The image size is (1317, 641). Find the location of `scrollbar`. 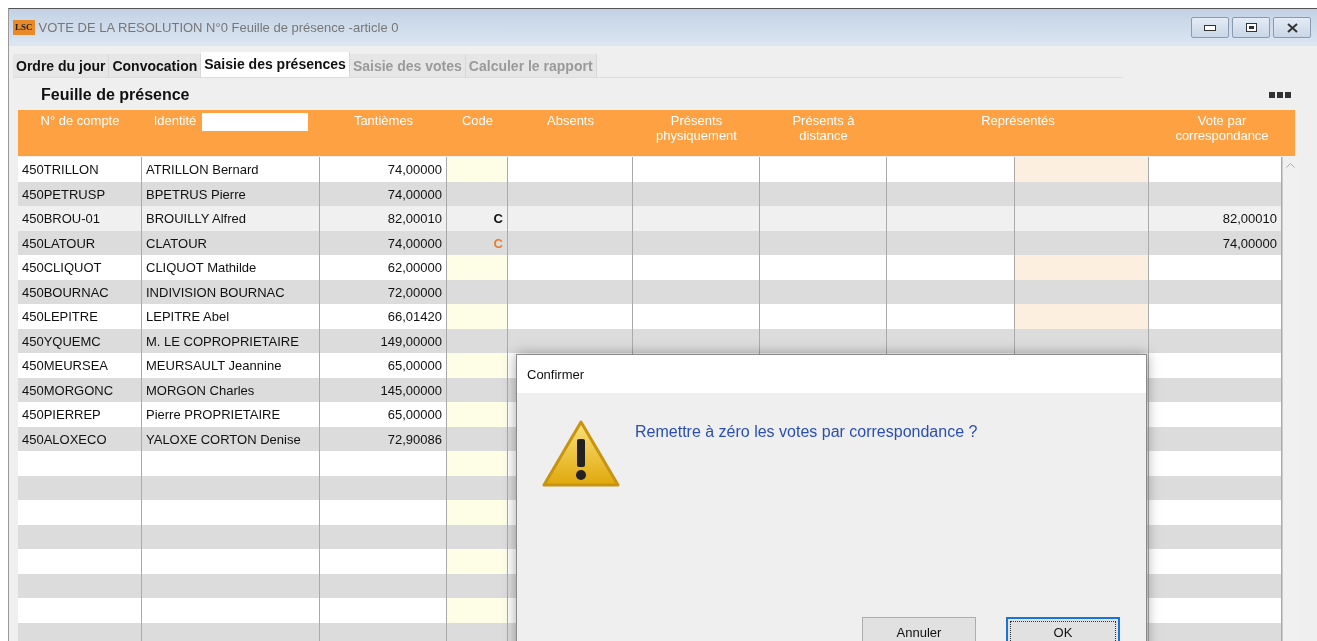

scrollbar is located at coordinates (1290, 399).